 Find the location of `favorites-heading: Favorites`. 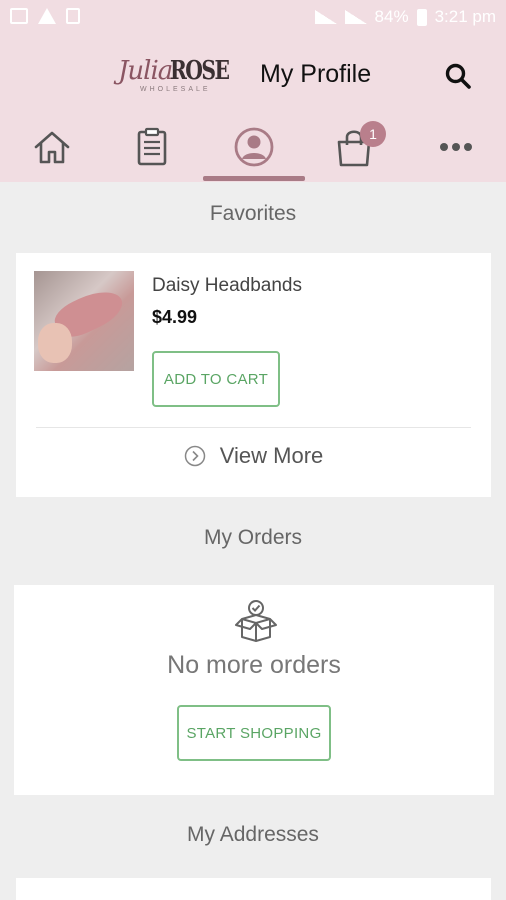

favorites-heading: Favorites is located at coordinates (253, 213).